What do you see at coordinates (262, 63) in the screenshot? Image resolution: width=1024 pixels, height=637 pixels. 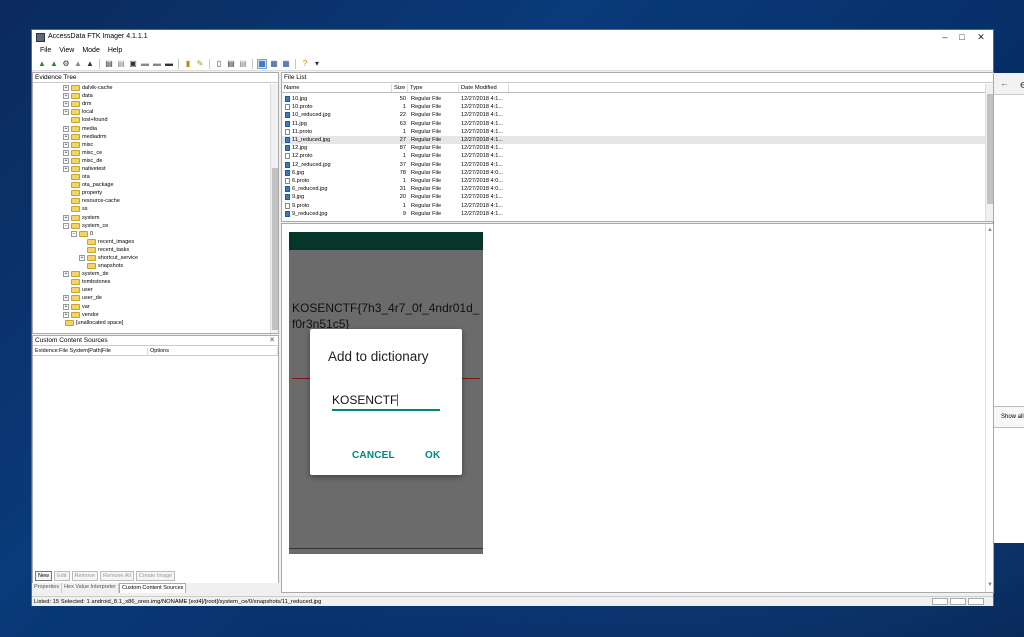 I see `auto-view-icon: ▦` at bounding box center [262, 63].